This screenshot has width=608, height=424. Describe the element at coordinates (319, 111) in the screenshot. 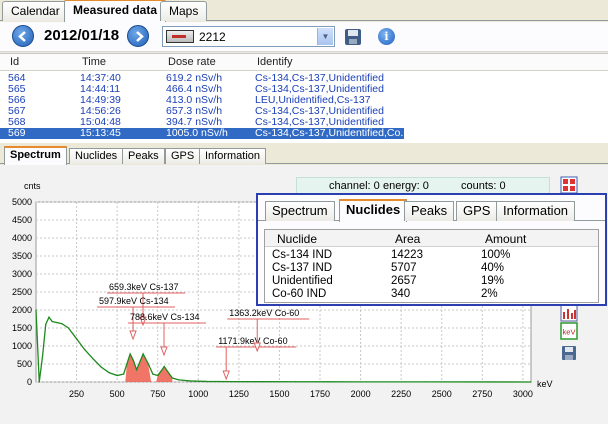

I see `cell-identify: Cs-134,Cs-137,Unidentified` at that location.